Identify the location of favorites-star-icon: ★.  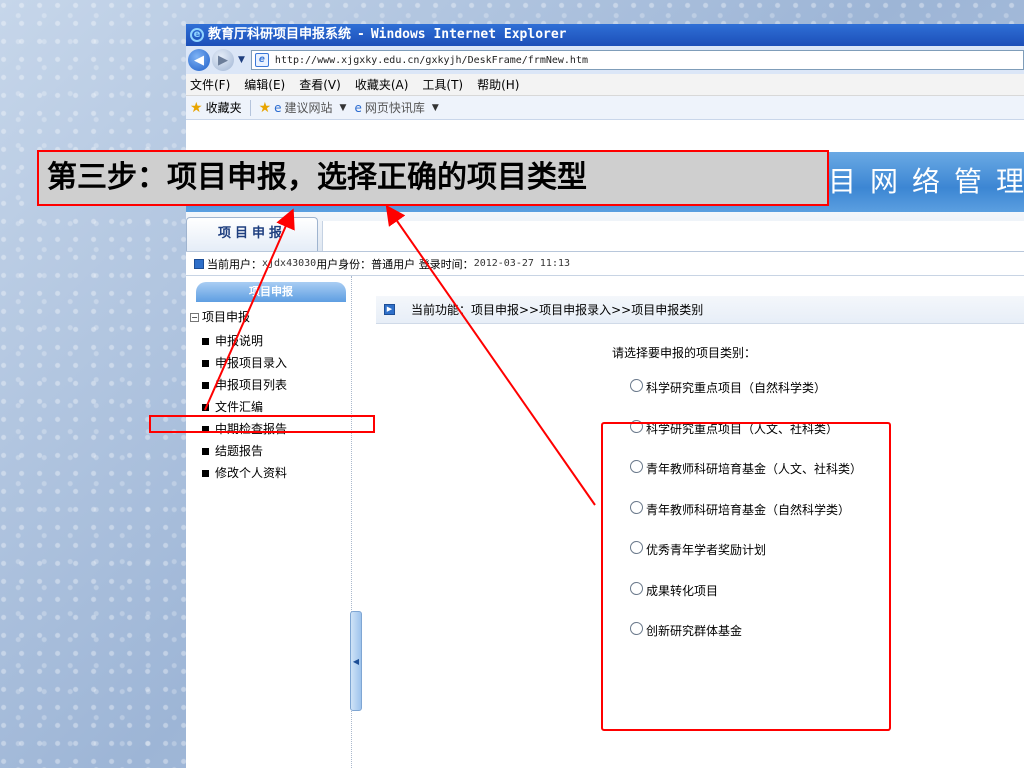
(196, 108).